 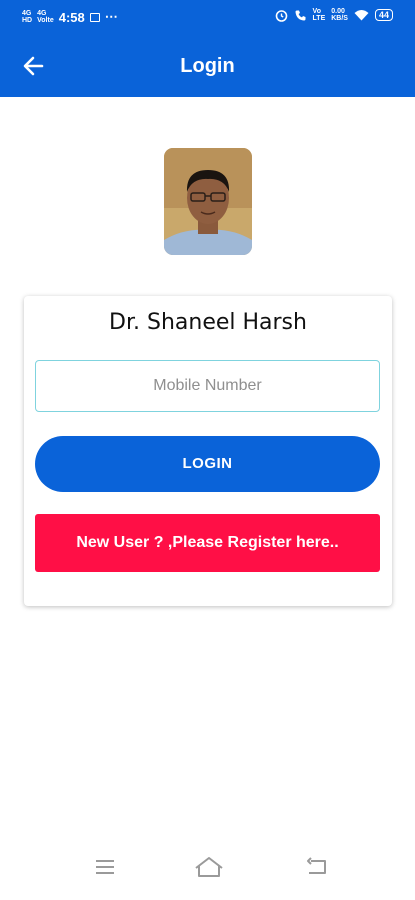 I want to click on doctor-avatar, so click(x=208, y=201).